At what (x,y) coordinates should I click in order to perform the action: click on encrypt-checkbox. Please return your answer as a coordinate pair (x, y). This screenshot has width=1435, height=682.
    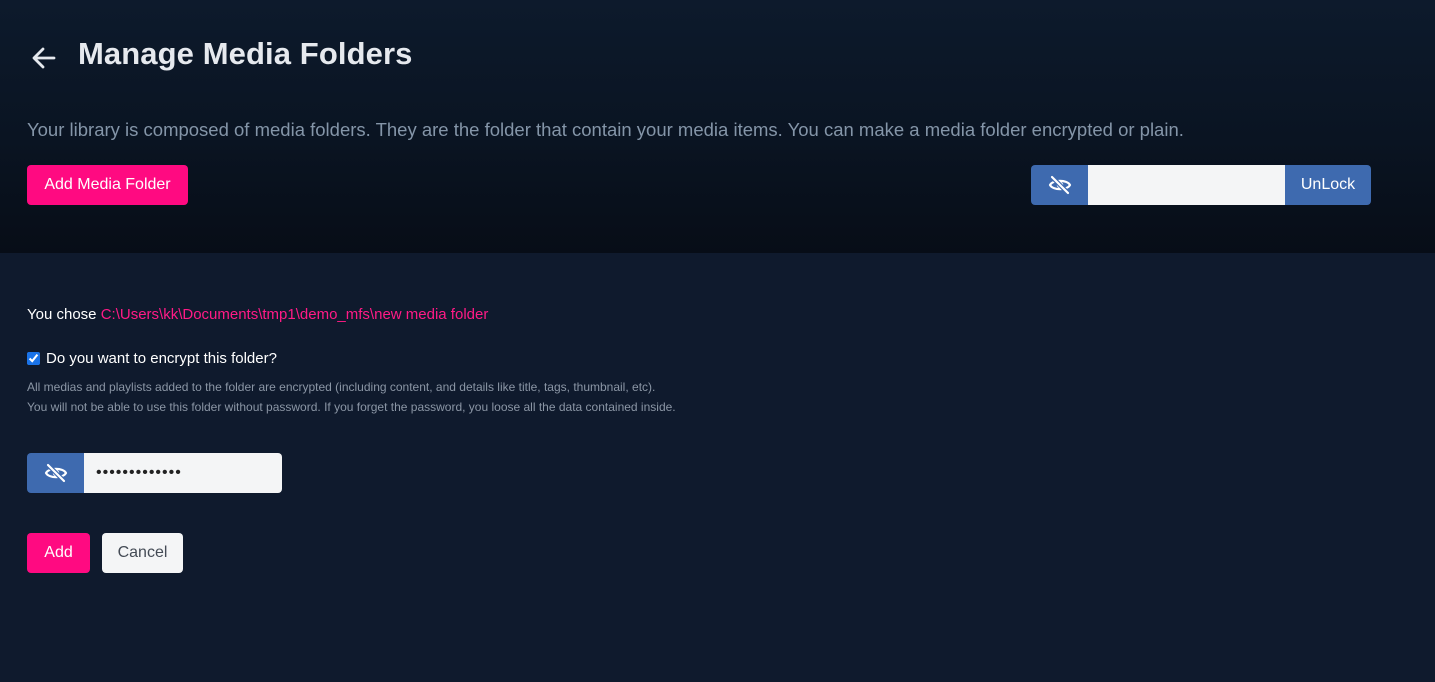
    Looking at the image, I should click on (33, 358).